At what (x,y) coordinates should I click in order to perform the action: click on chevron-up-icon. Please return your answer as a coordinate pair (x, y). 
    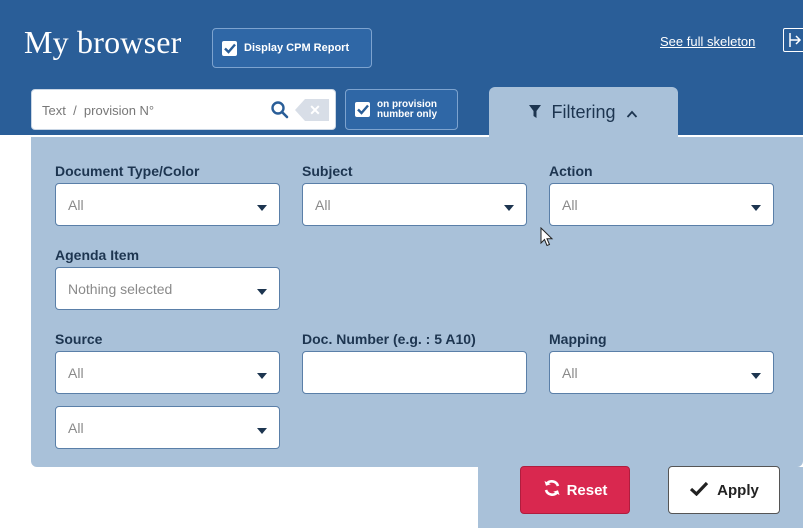
    Looking at the image, I should click on (632, 112).